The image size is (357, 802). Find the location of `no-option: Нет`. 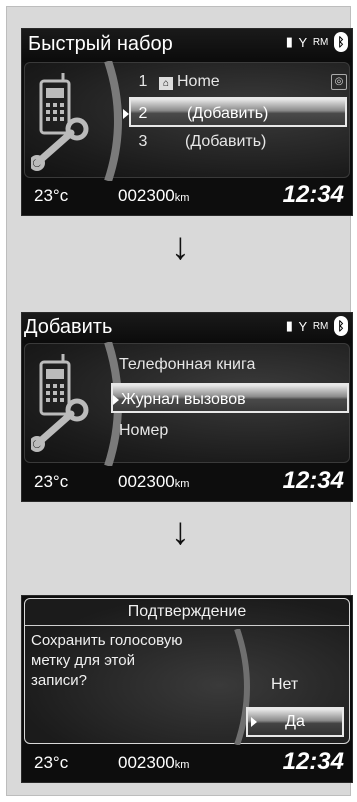

no-option: Нет is located at coordinates (284, 685).